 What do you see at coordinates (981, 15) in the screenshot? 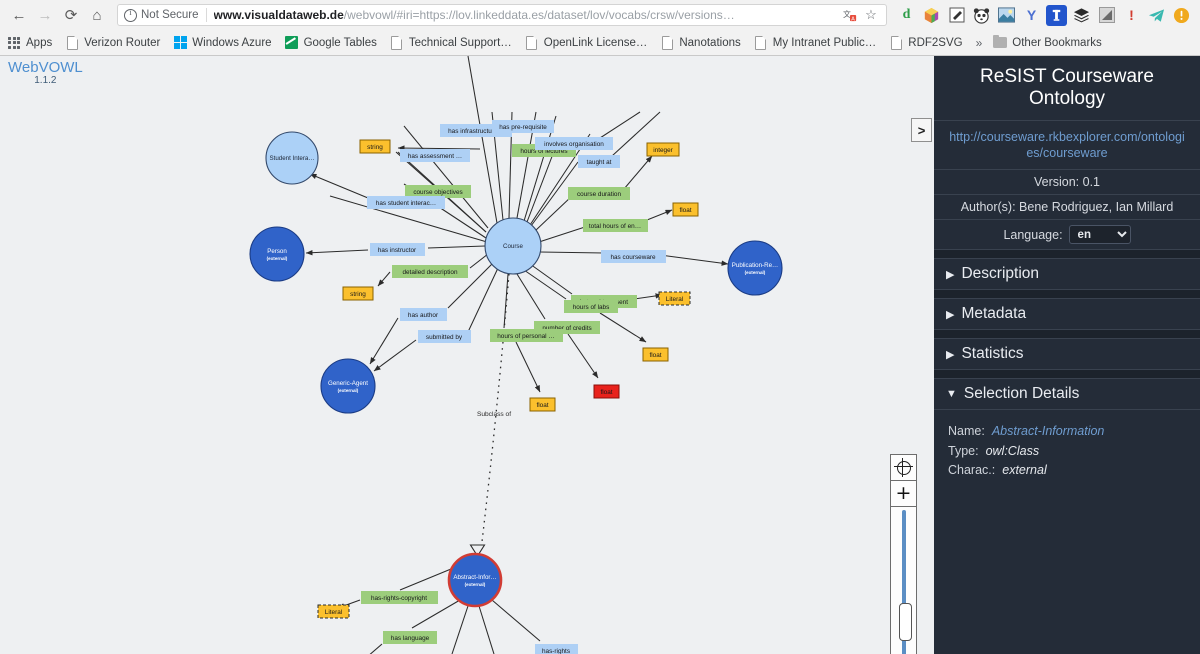
I see `panda-extension-icon` at bounding box center [981, 15].